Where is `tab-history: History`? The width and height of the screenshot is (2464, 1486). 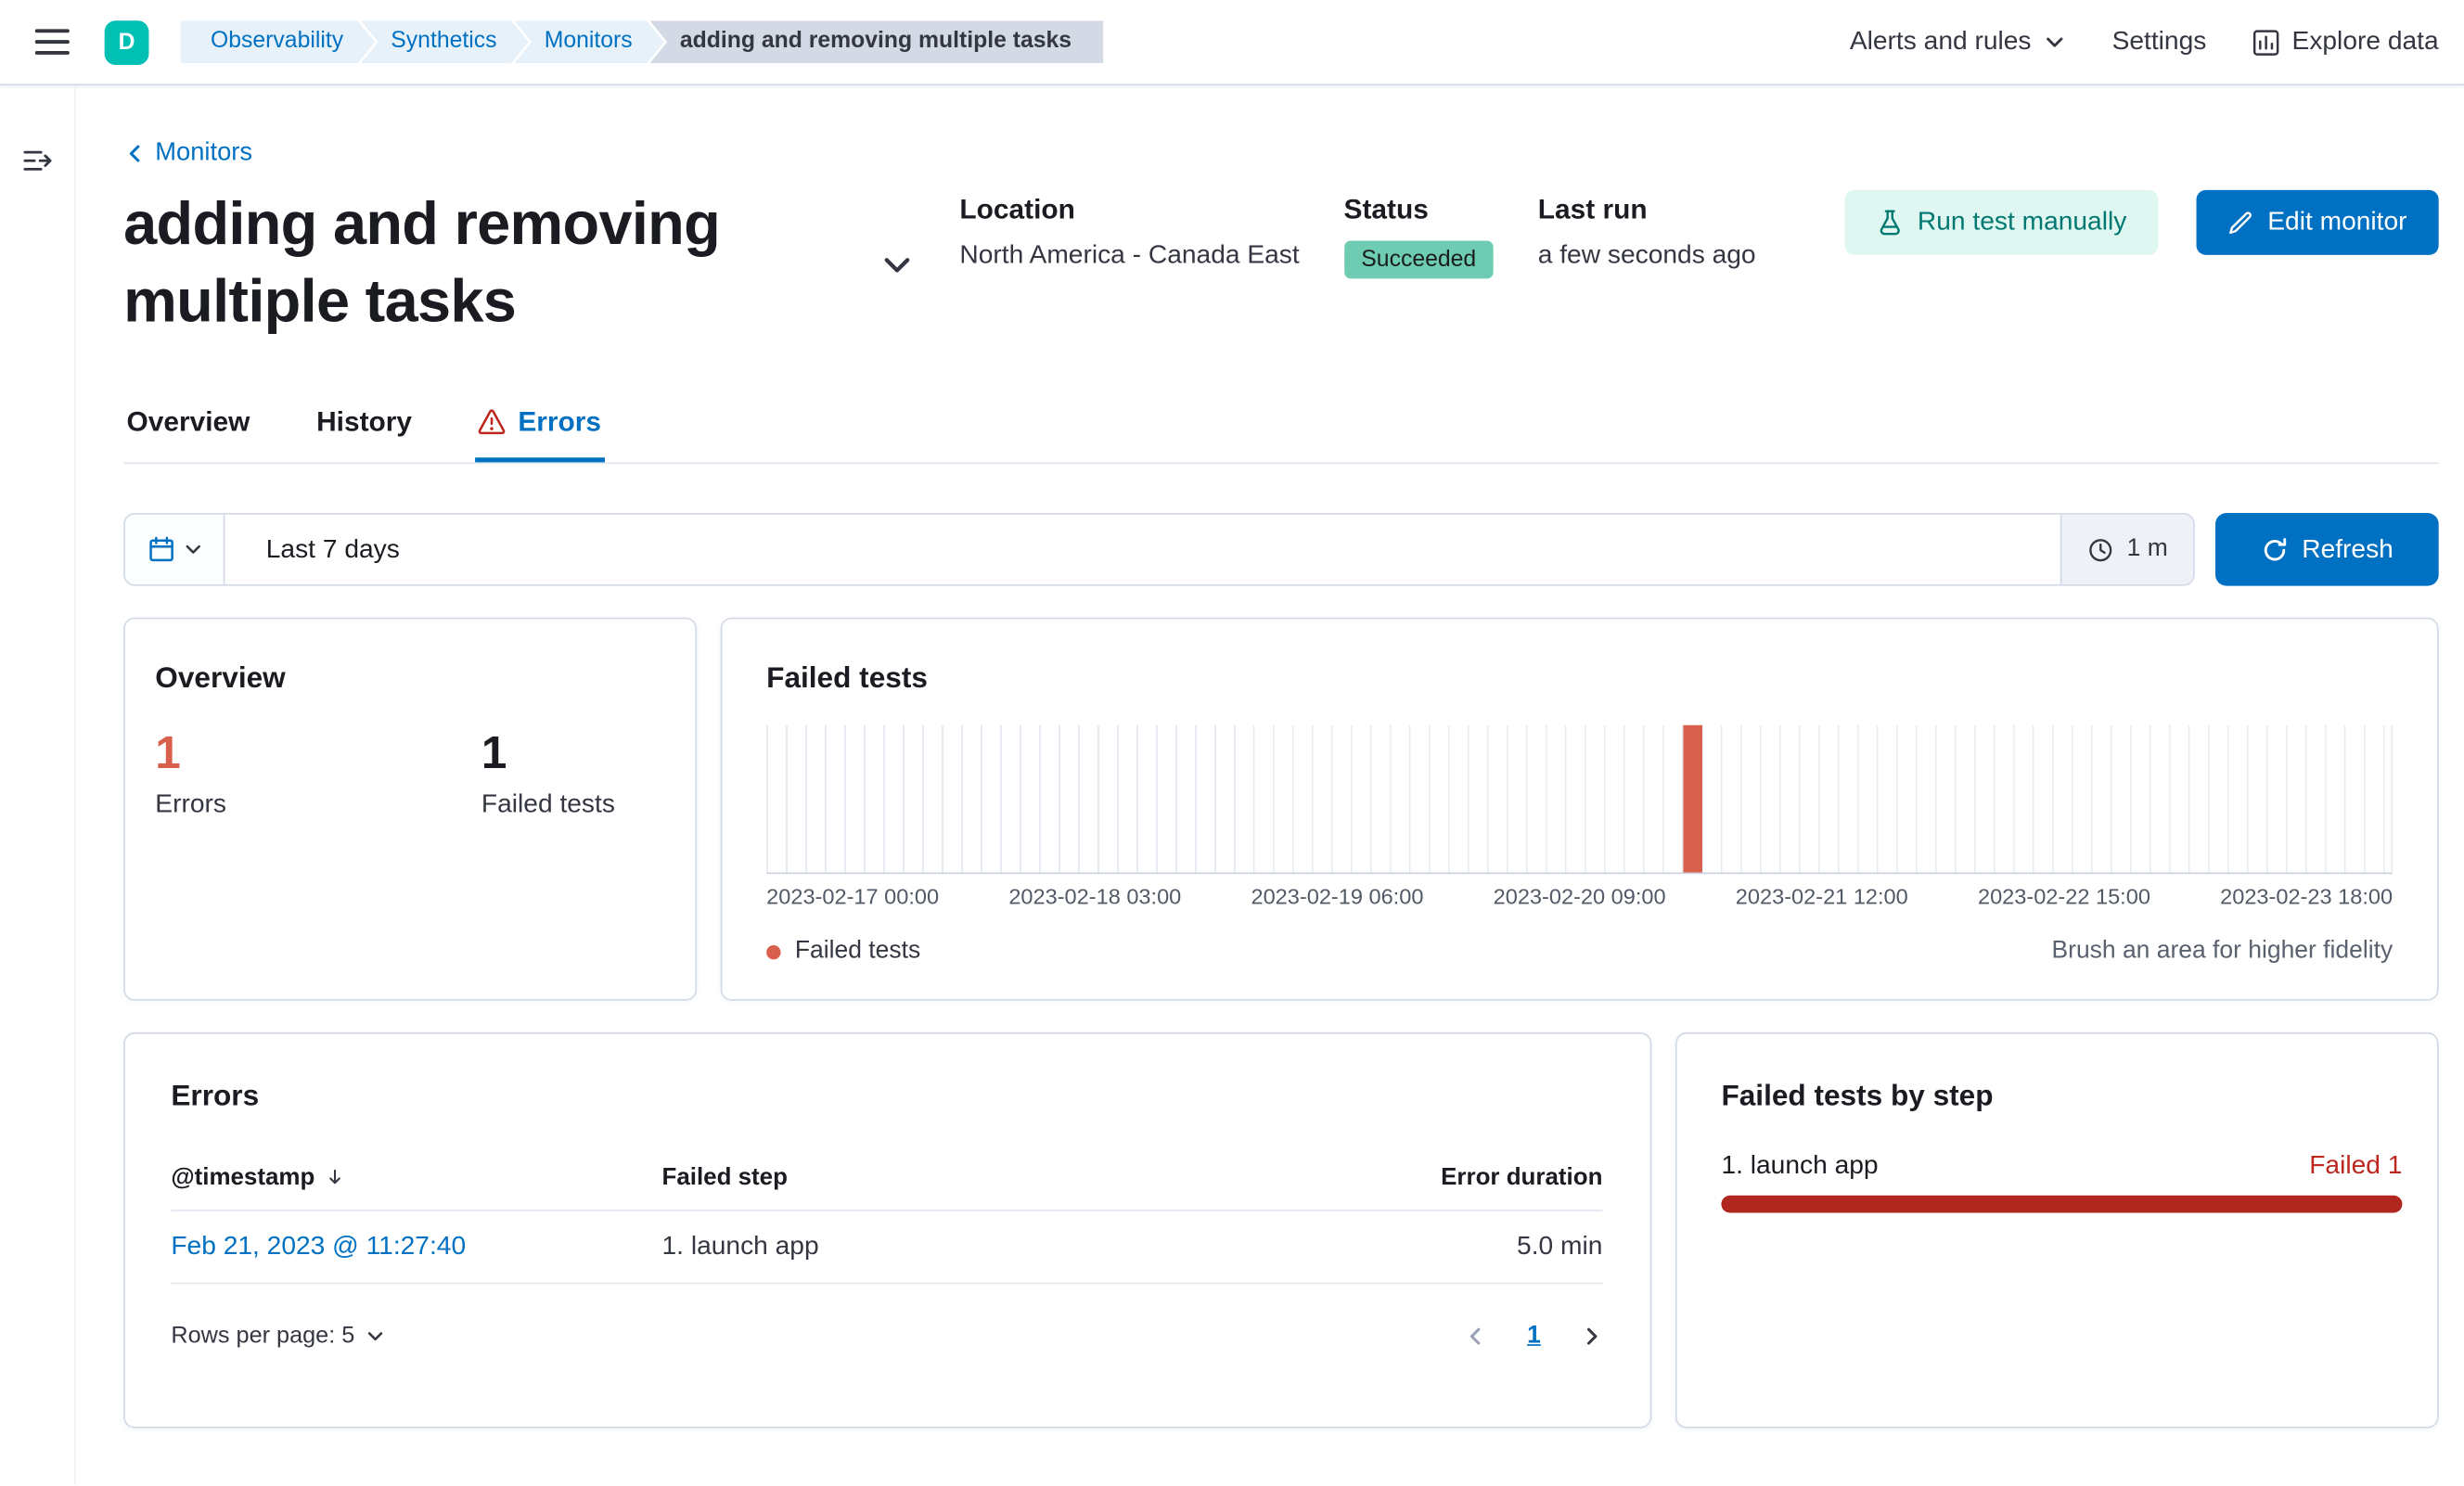
tab-history: History is located at coordinates (365, 430).